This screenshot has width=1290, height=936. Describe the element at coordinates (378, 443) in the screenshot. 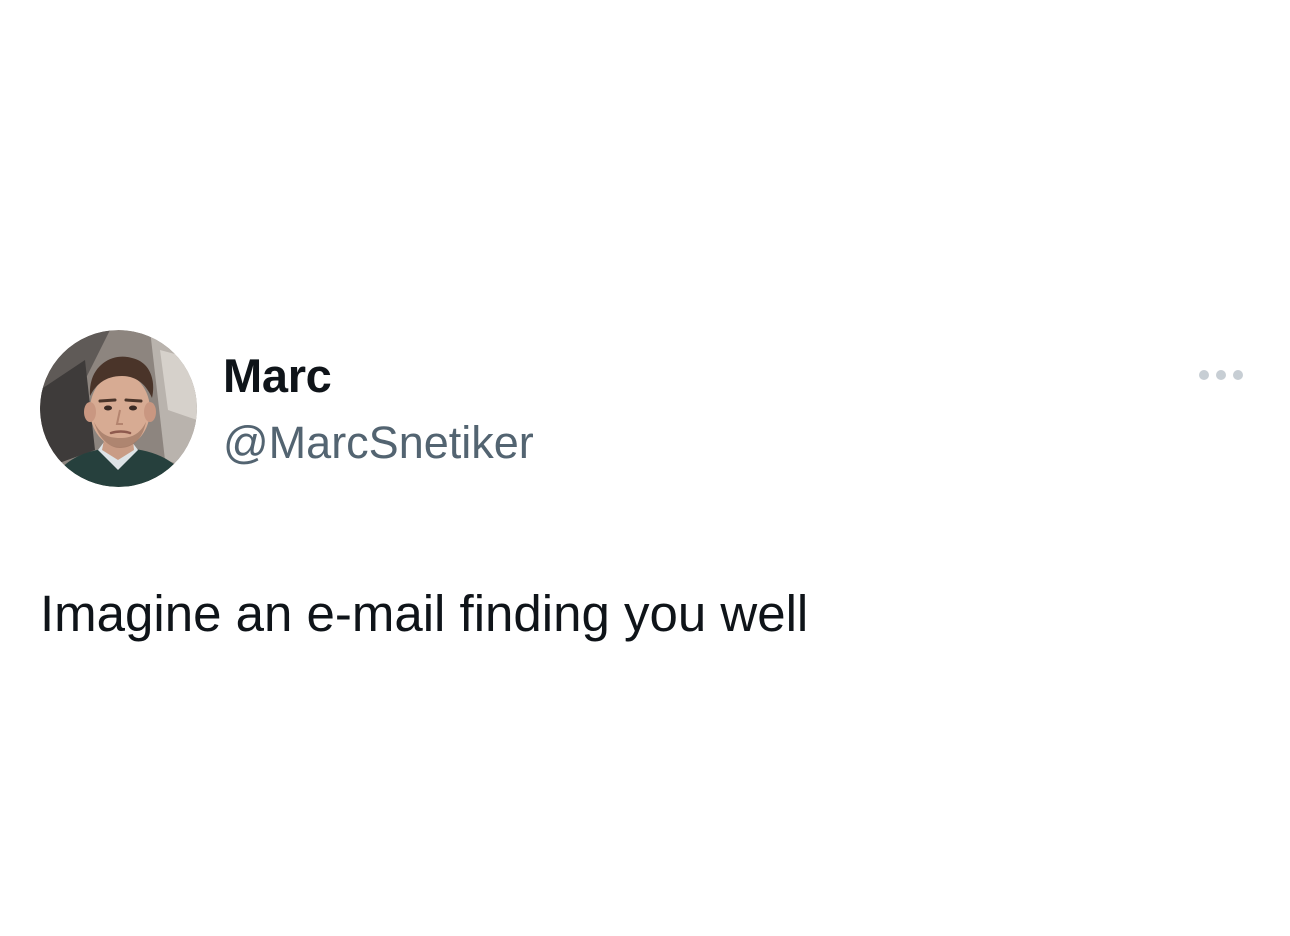

I see `author-handle: @MarcSnetiker` at that location.